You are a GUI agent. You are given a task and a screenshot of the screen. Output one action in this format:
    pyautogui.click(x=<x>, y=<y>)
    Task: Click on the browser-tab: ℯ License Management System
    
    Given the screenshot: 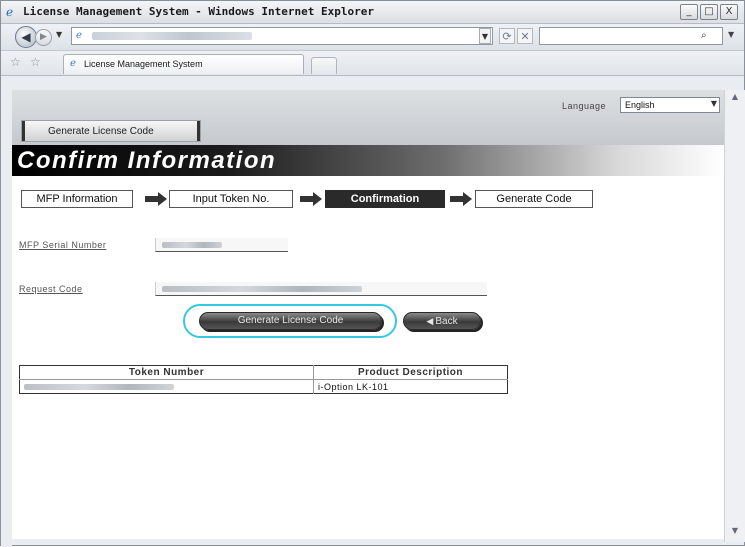 What is the action you would take?
    pyautogui.click(x=183, y=64)
    